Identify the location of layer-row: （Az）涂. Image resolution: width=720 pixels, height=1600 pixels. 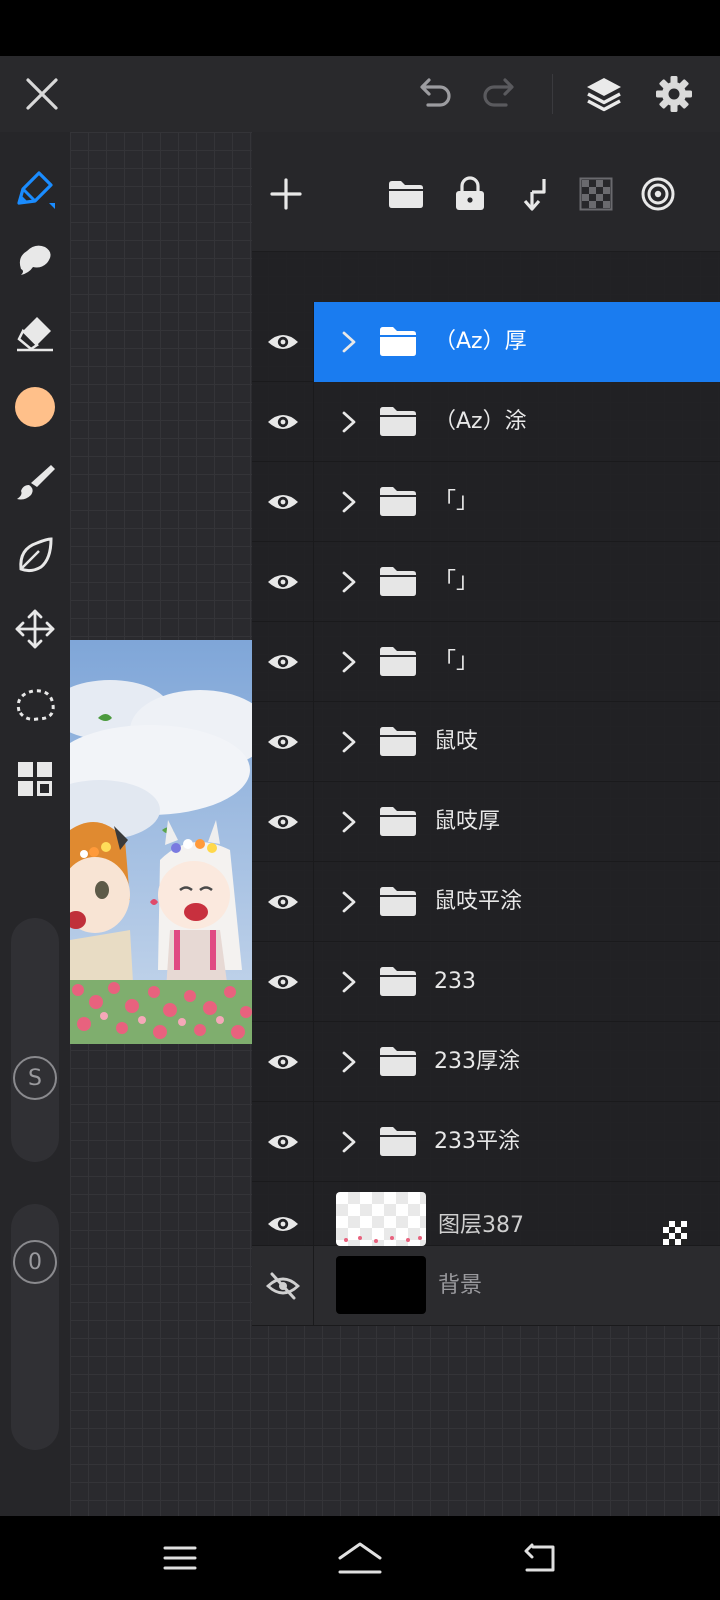
(486, 422).